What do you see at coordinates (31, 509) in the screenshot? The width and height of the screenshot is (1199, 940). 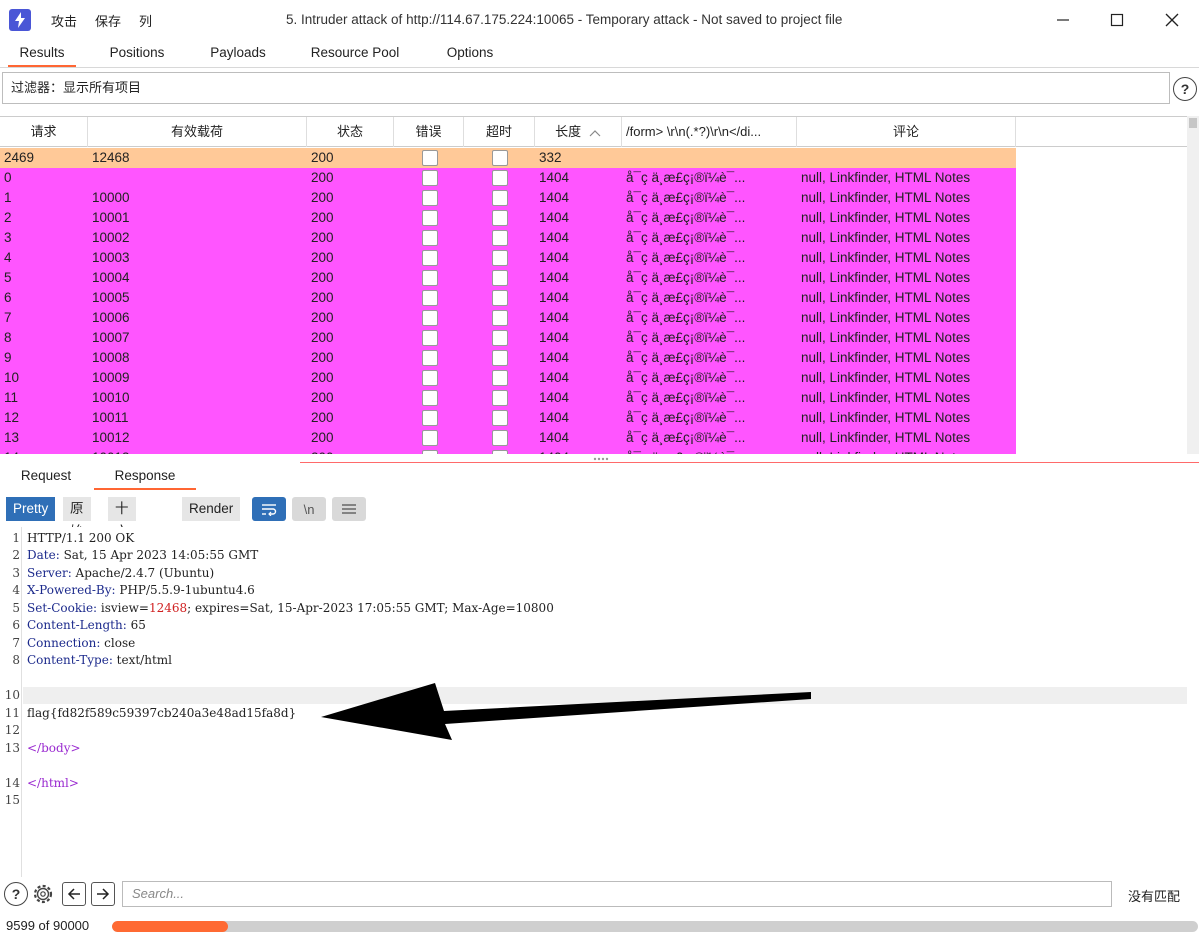 I see `view-pretty-button: Pretty` at bounding box center [31, 509].